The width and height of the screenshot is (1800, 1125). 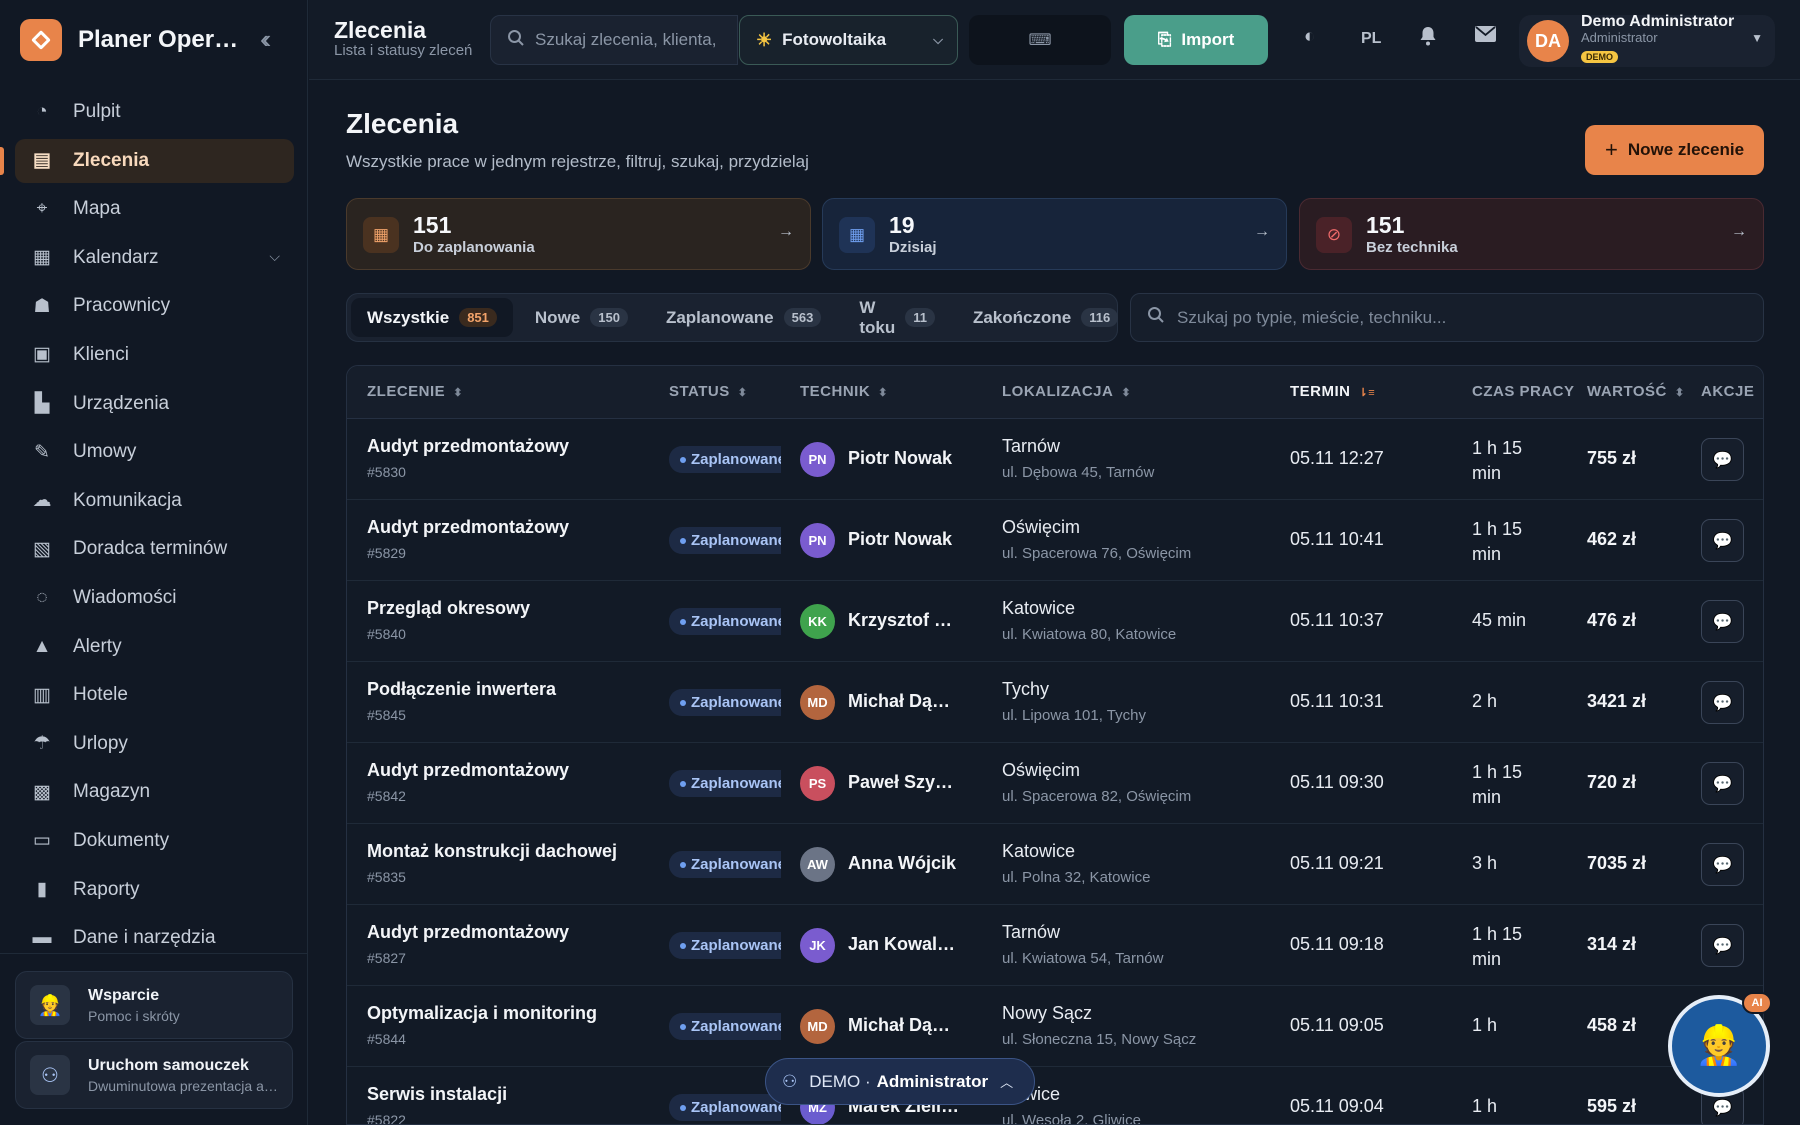 I want to click on term-datetime: 05.11 10:41, so click(x=1337, y=539).